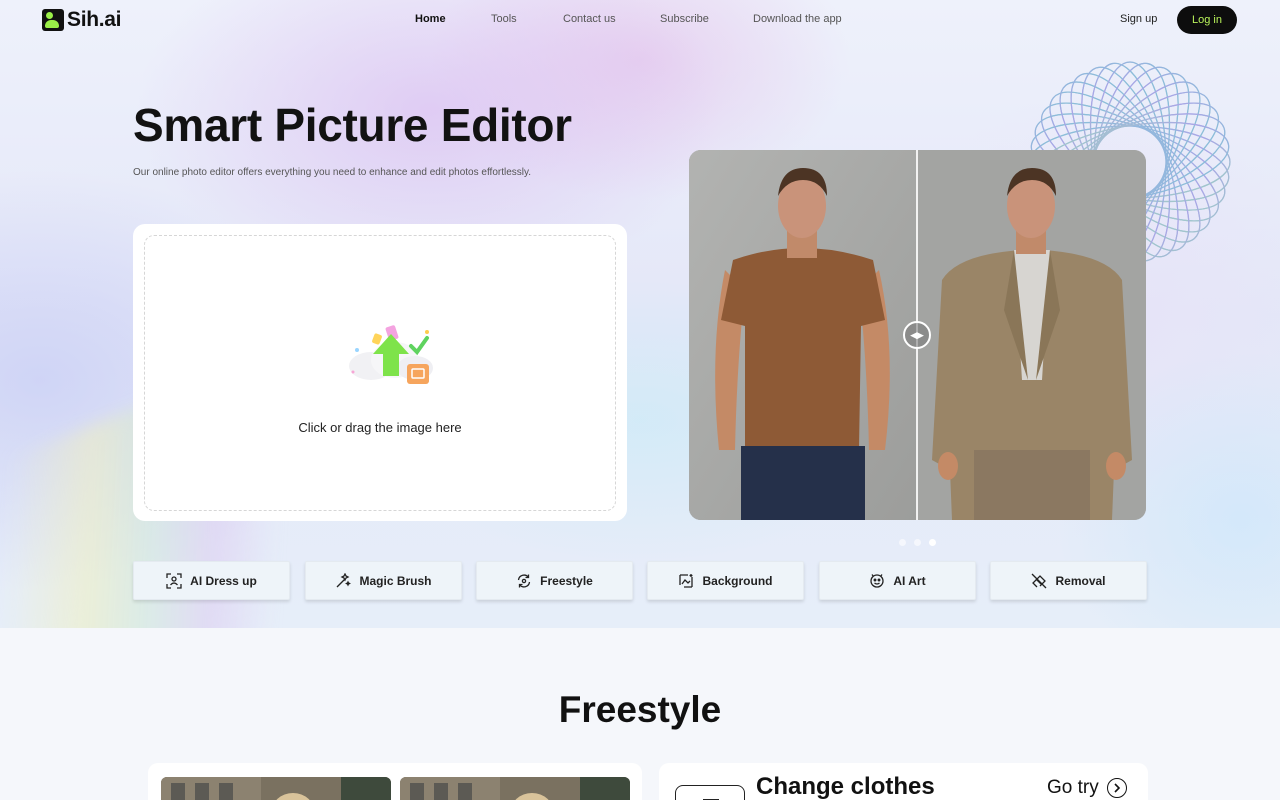 This screenshot has width=1280, height=800. Describe the element at coordinates (395, 580) in the screenshot. I see `tool-label: Magic Brush` at that location.